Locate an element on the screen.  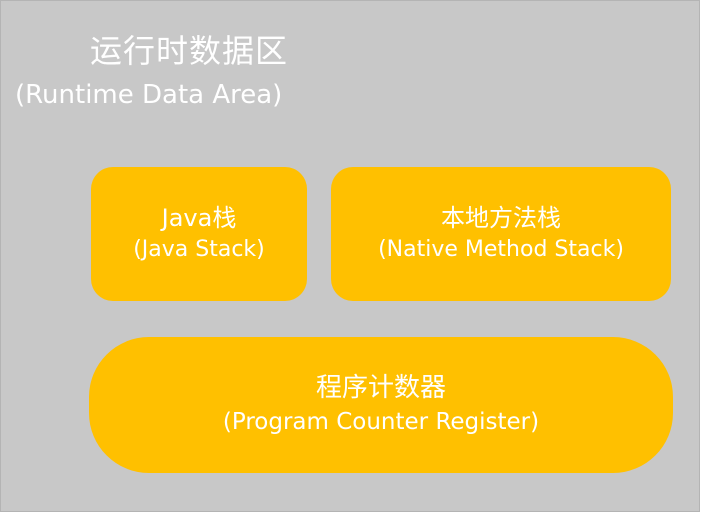
native-method-stack-title-en: (Native Method Stack) is located at coordinates (501, 249).